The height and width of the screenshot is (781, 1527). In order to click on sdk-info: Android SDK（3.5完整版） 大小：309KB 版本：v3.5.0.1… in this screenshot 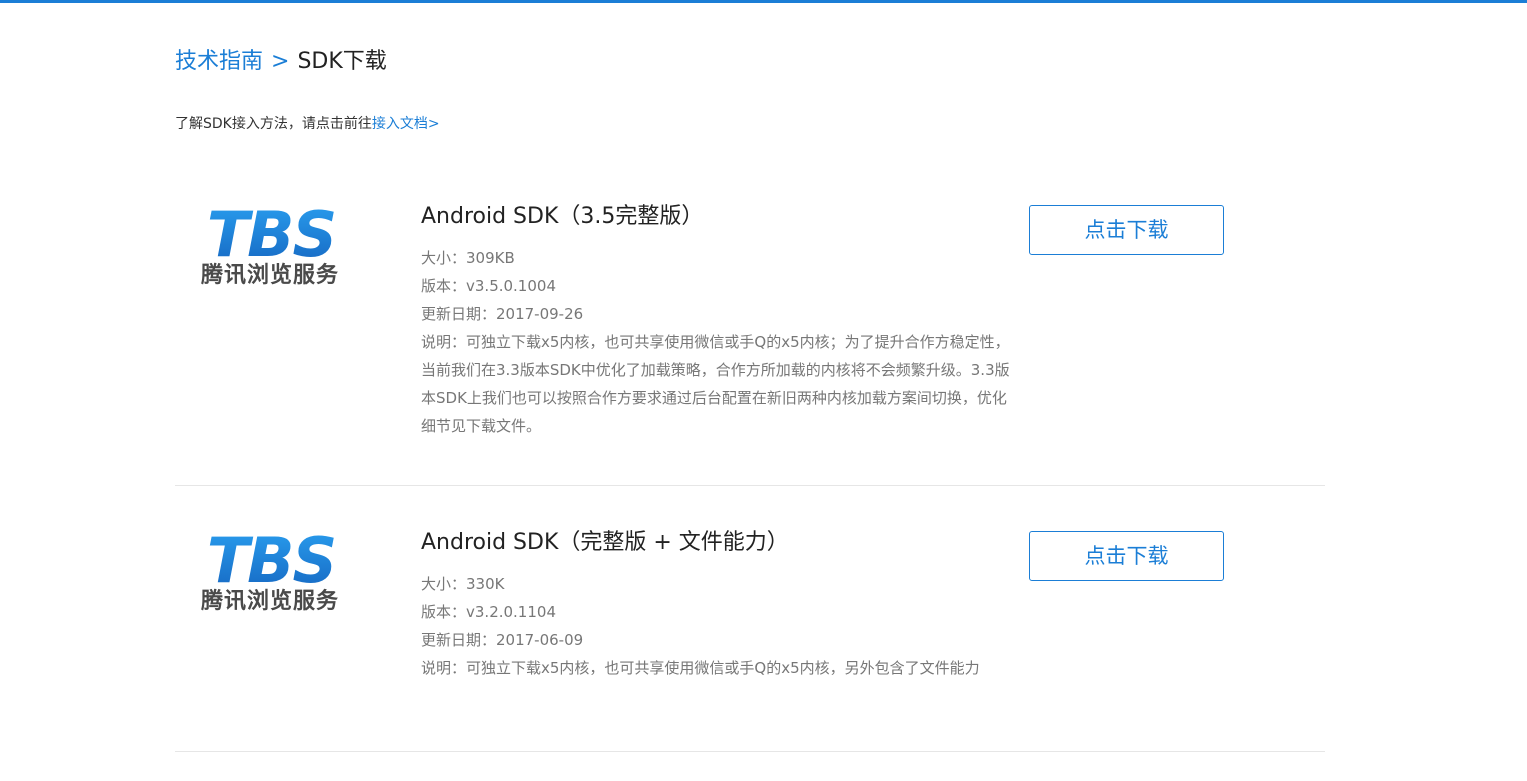, I will do `click(721, 321)`.